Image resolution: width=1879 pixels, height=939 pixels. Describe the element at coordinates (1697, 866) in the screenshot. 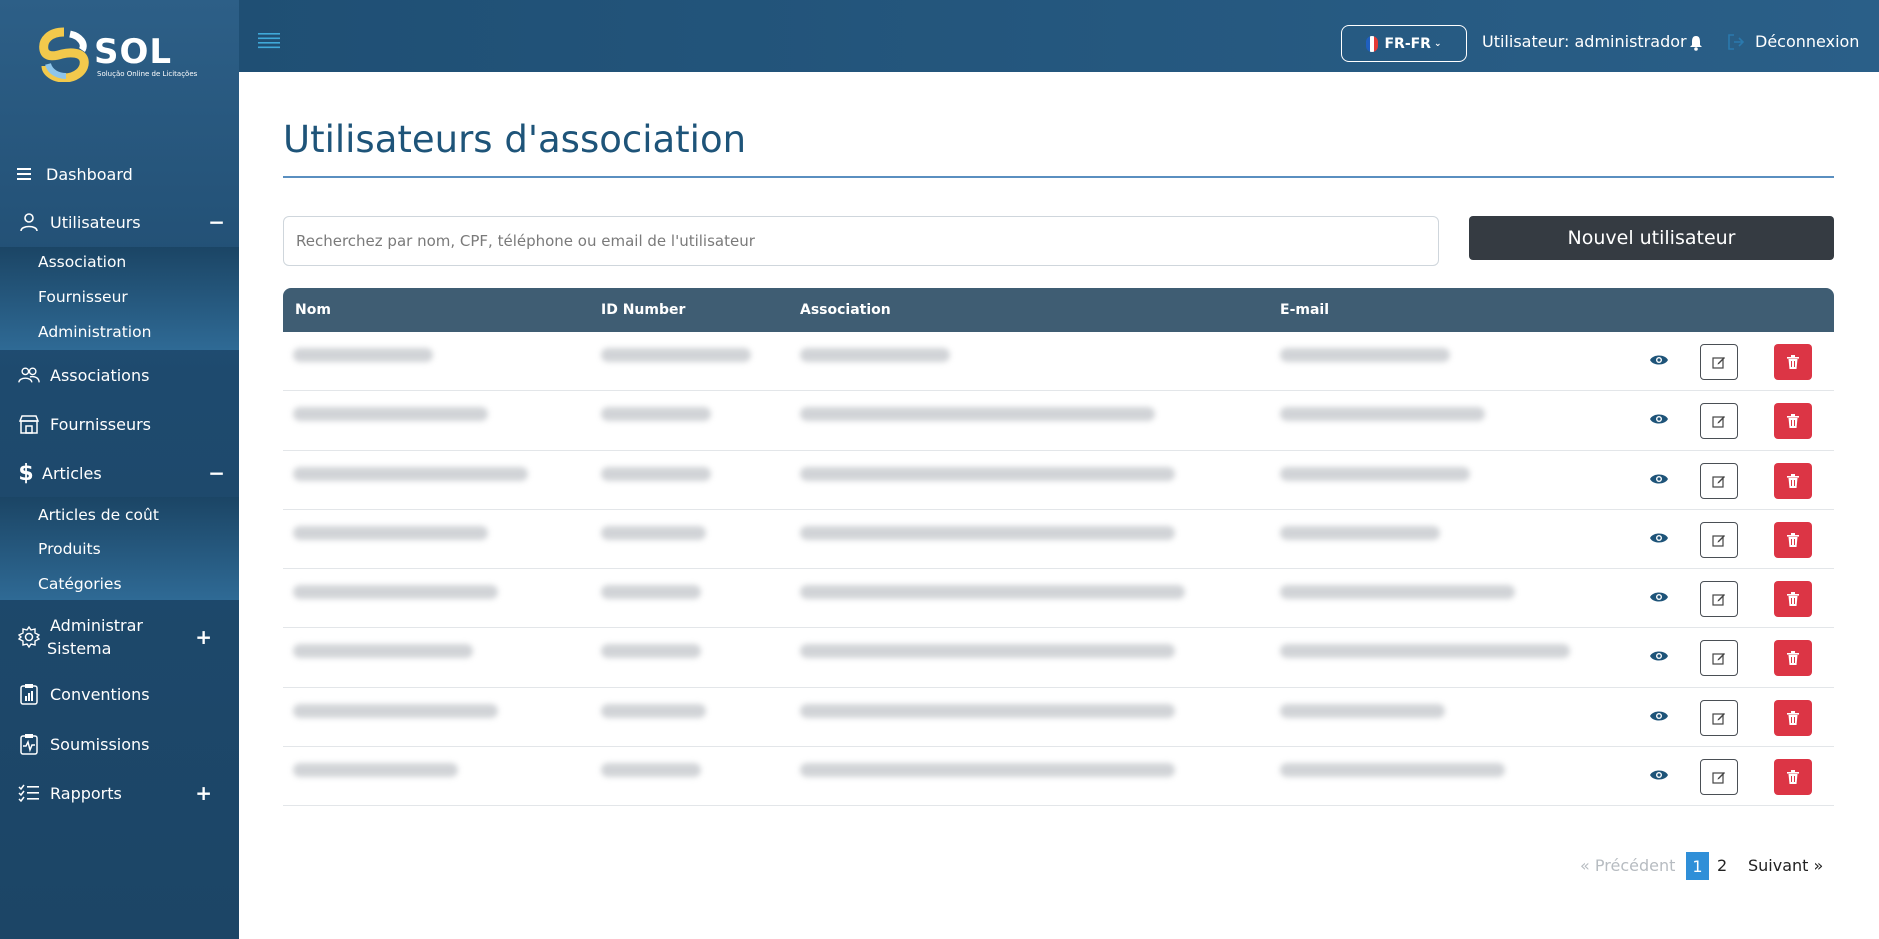

I see `pagination-page-1: 1` at that location.